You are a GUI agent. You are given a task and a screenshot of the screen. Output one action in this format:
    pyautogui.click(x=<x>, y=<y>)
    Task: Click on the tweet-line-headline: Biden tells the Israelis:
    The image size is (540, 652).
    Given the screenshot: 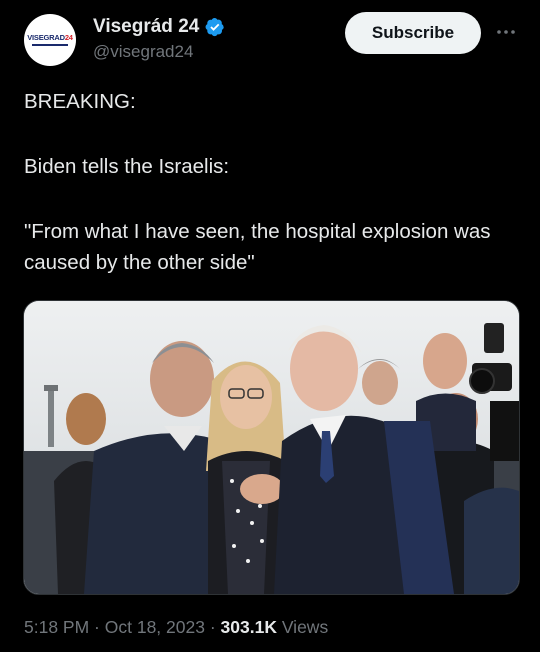 What is the action you would take?
    pyautogui.click(x=127, y=166)
    